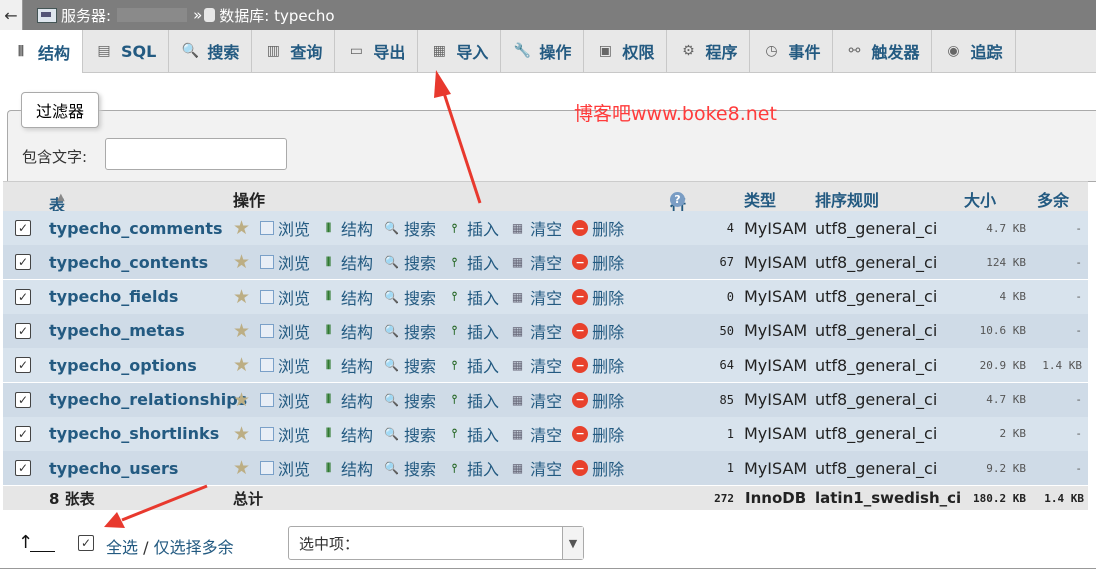  Describe the element at coordinates (460, 51) in the screenshot. I see `tab-5: ▦ 导入` at that location.